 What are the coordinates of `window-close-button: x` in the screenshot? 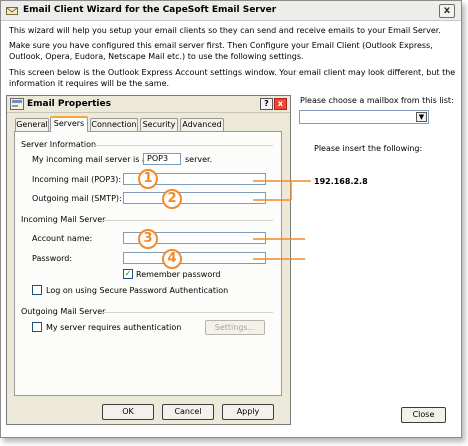 It's located at (447, 11).